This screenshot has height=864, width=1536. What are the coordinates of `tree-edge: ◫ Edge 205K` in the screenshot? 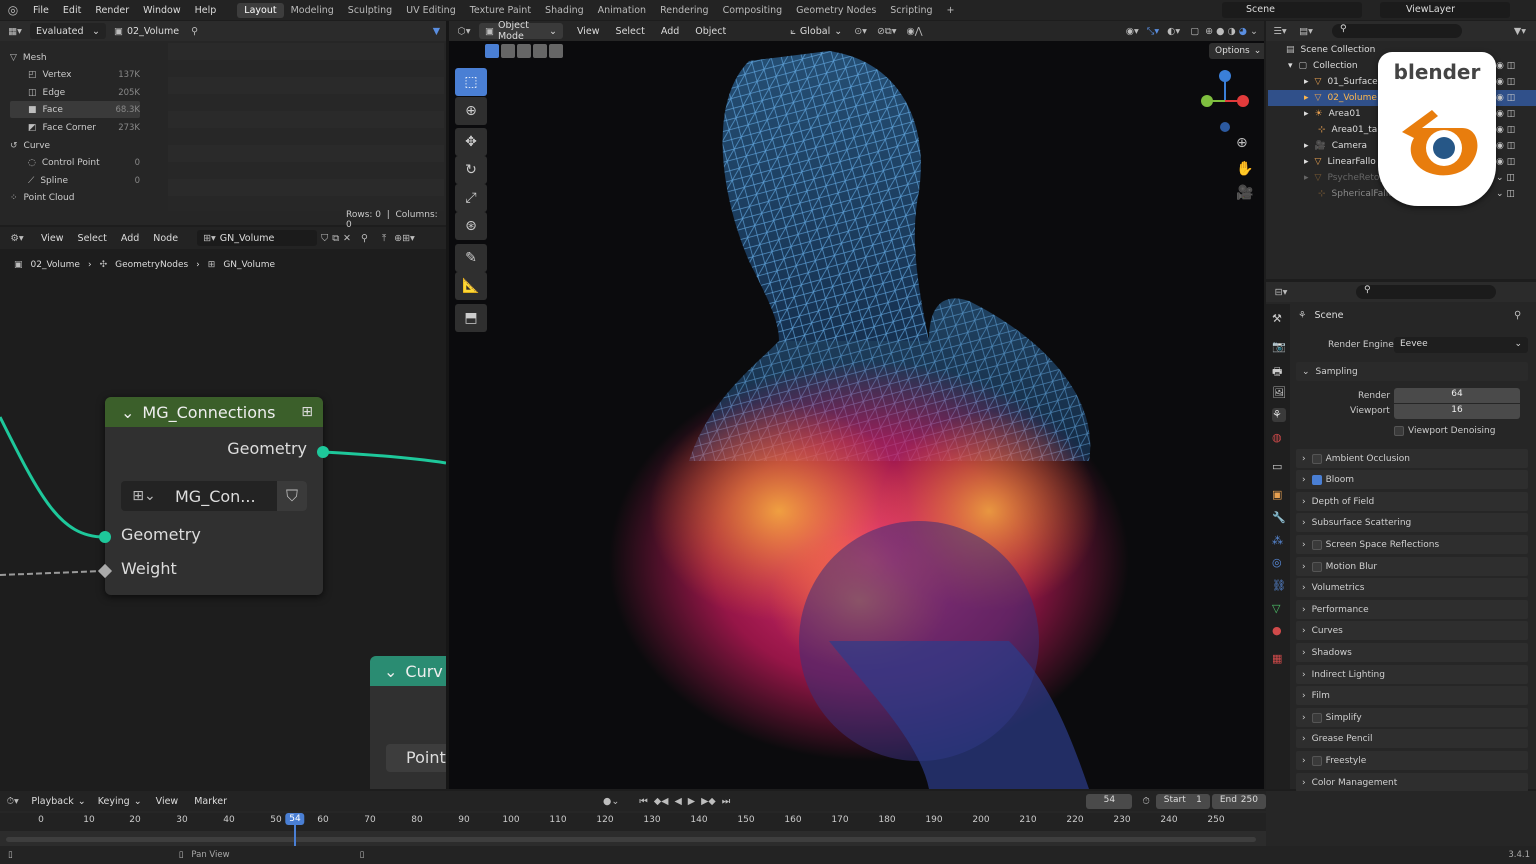 It's located at (84, 92).